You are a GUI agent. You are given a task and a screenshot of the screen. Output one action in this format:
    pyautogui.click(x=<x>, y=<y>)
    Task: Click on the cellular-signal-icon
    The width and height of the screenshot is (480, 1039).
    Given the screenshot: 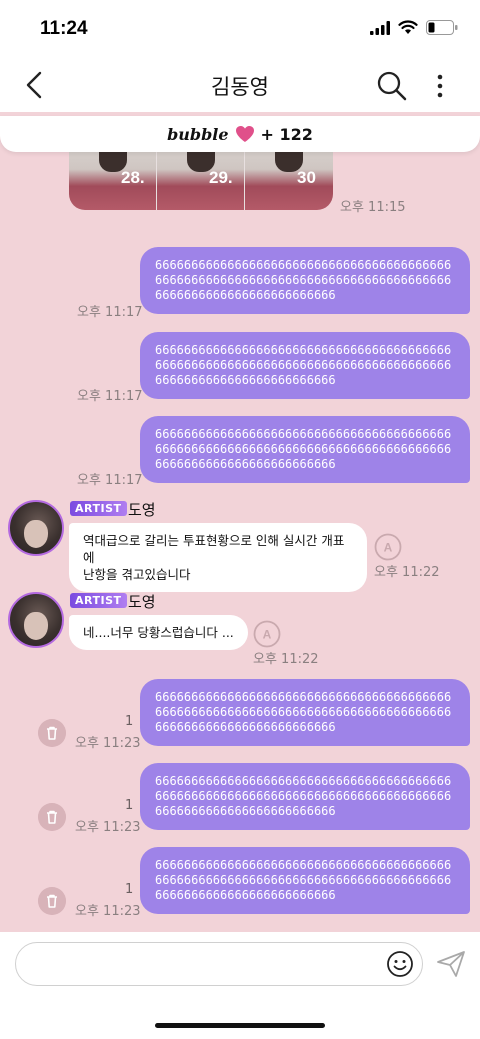 What is the action you would take?
    pyautogui.click(x=380, y=27)
    